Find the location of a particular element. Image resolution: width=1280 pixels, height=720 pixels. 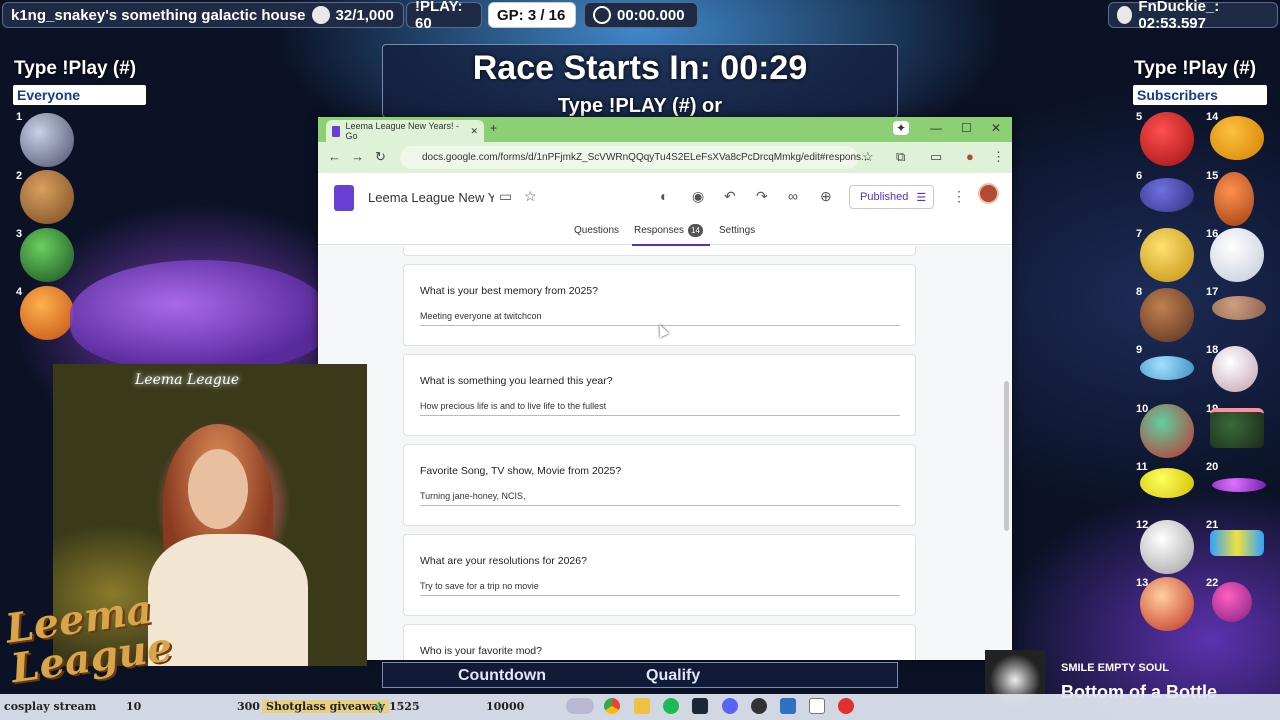

race-instruction: Type !PLAY (#) or is located at coordinates (640, 106).